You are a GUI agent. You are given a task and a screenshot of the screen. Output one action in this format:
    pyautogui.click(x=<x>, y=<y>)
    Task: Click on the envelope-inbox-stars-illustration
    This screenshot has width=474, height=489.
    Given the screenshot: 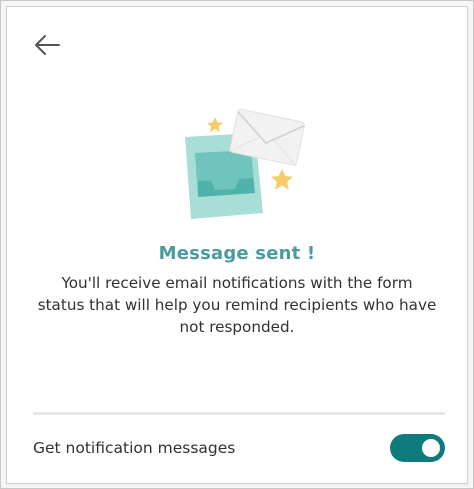 What is the action you would take?
    pyautogui.click(x=245, y=163)
    